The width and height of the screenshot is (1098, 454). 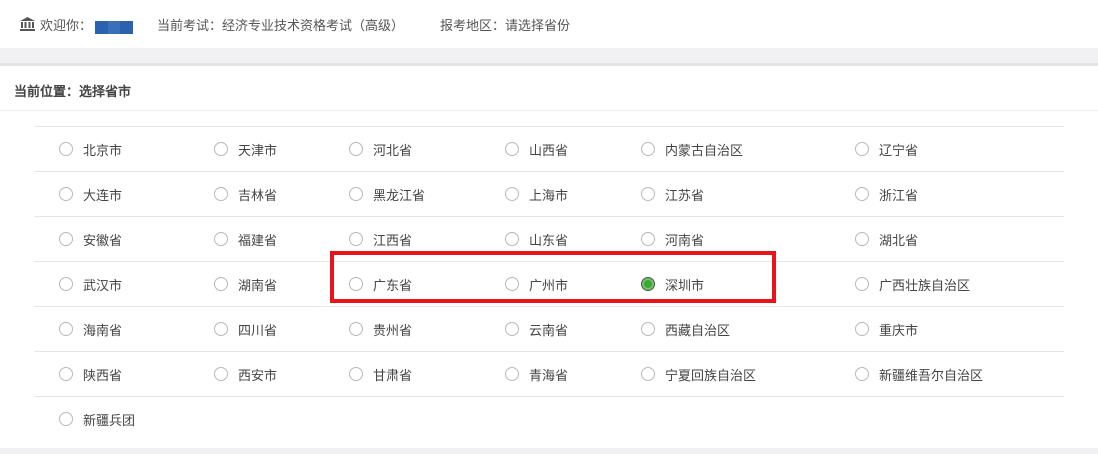 I want to click on province-option: 广西壮族自治区, so click(x=912, y=284).